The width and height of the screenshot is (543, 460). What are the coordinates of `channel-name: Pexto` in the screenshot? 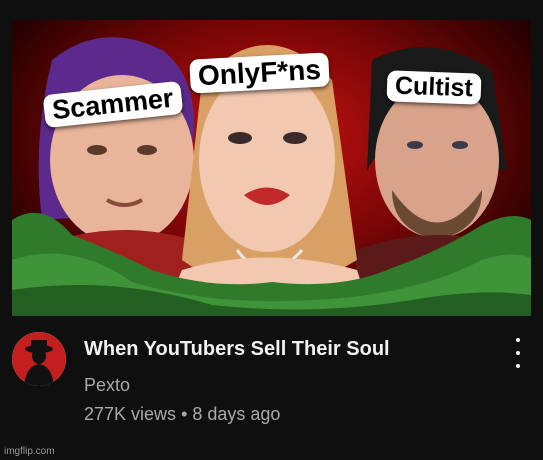 It's located at (107, 385).